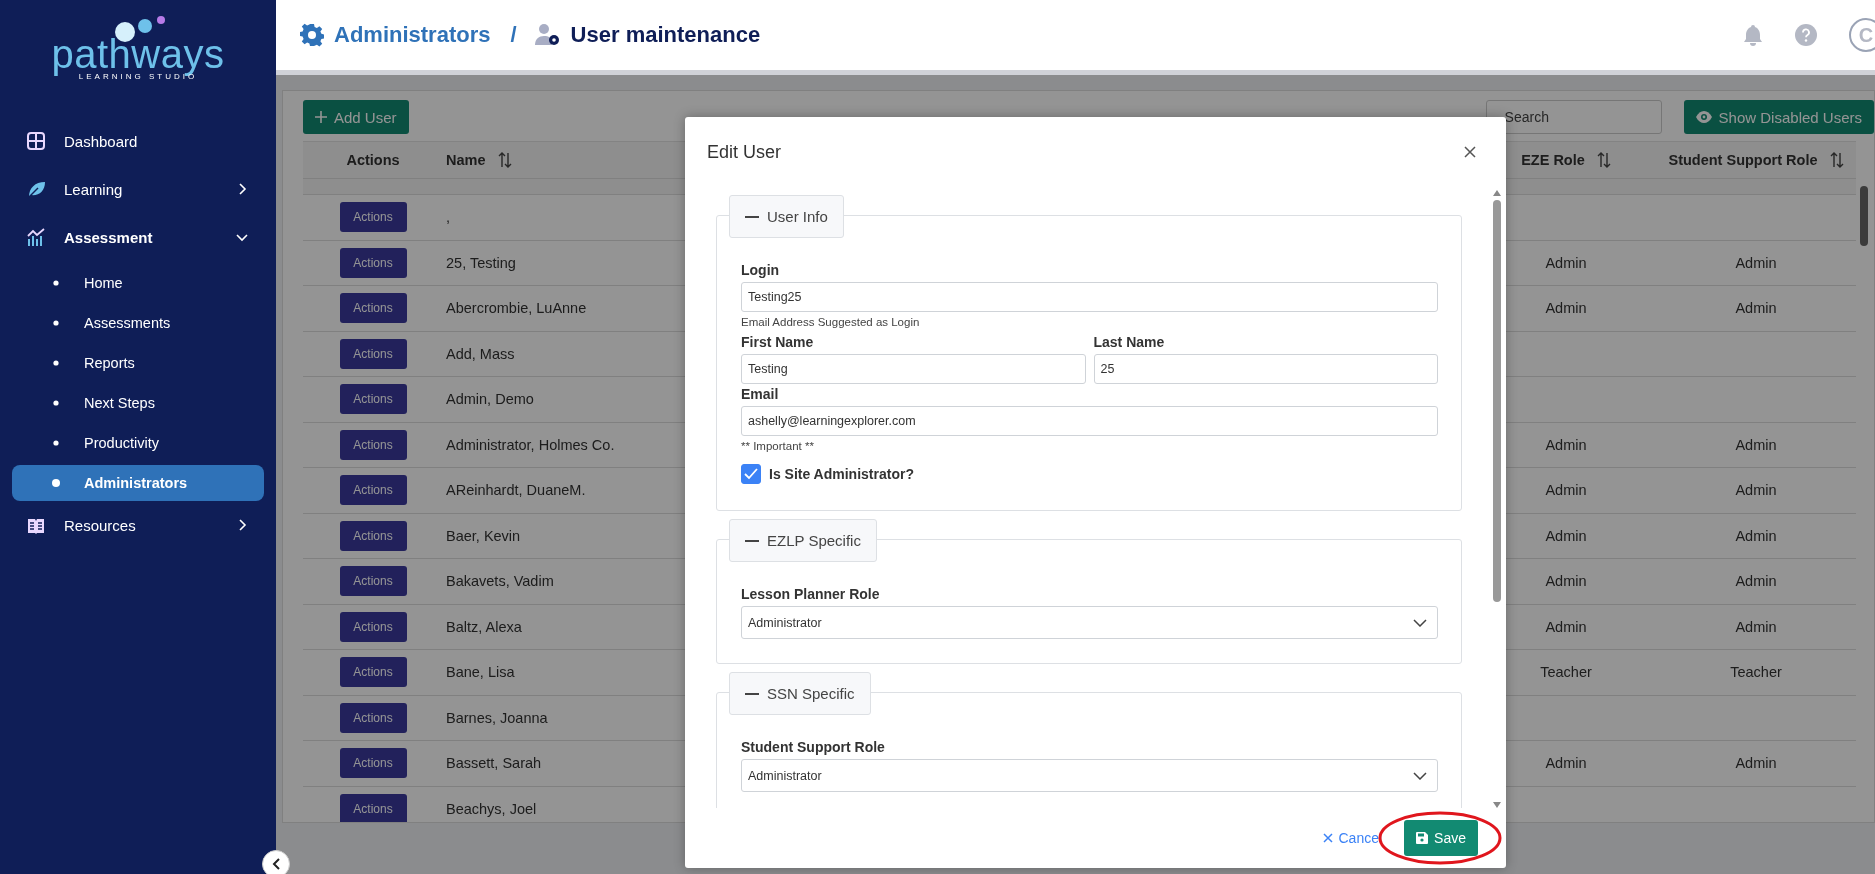  Describe the element at coordinates (516, 308) in the screenshot. I see `name-cell: Abercrombie, LuAnne` at that location.